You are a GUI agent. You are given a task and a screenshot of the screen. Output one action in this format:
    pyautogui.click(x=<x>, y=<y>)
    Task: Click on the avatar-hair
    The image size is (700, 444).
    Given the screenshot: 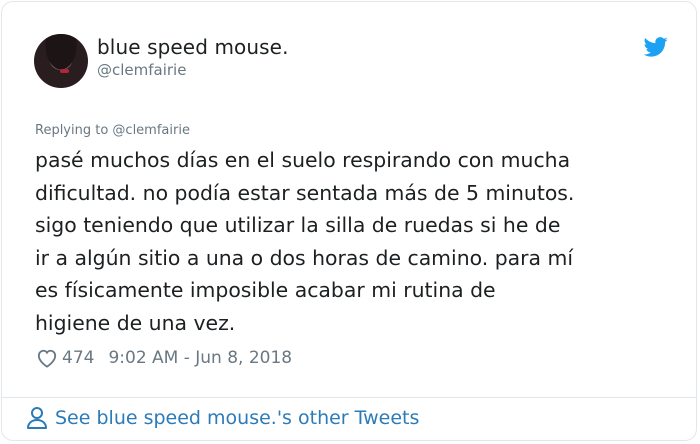 What is the action you would take?
    pyautogui.click(x=61, y=61)
    